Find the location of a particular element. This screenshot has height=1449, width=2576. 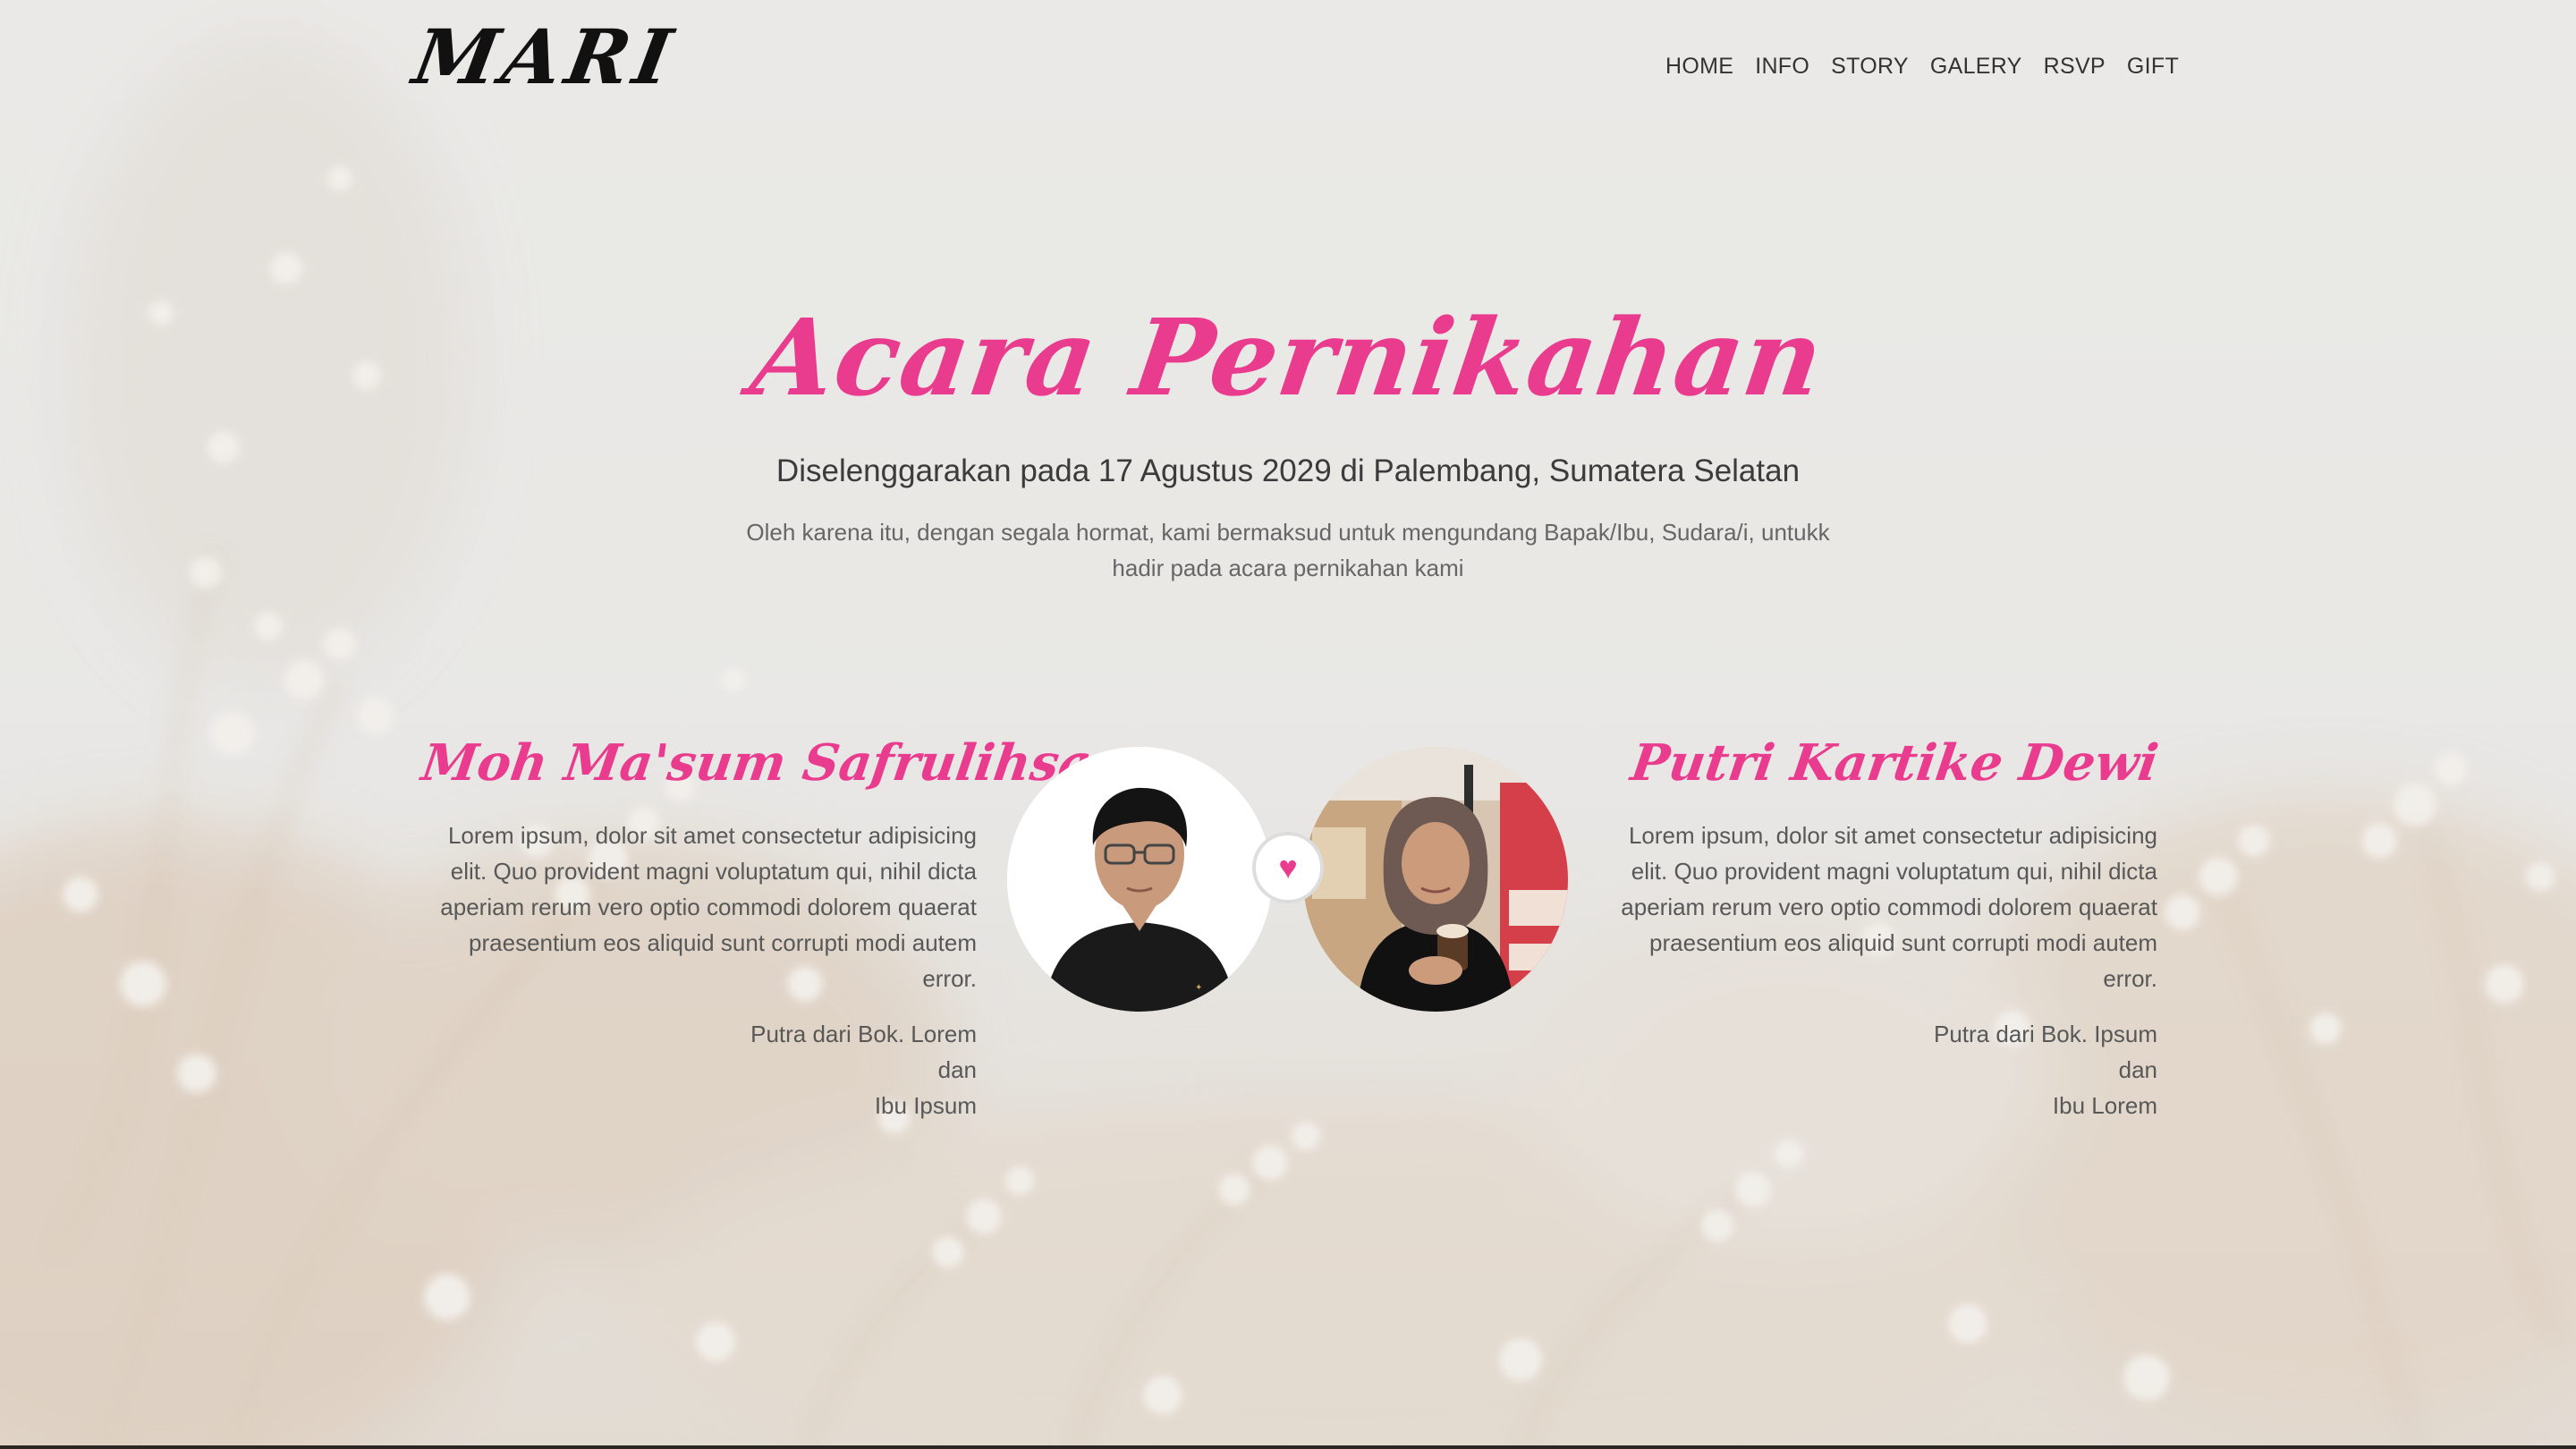

bride-parent-1: Putra dari Bok. Ipsum is located at coordinates (2045, 1034).